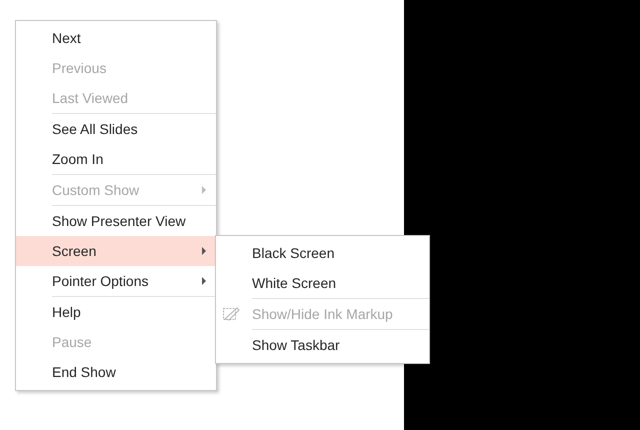 The height and width of the screenshot is (430, 640). Describe the element at coordinates (116, 312) in the screenshot. I see `menu-item: Help` at that location.